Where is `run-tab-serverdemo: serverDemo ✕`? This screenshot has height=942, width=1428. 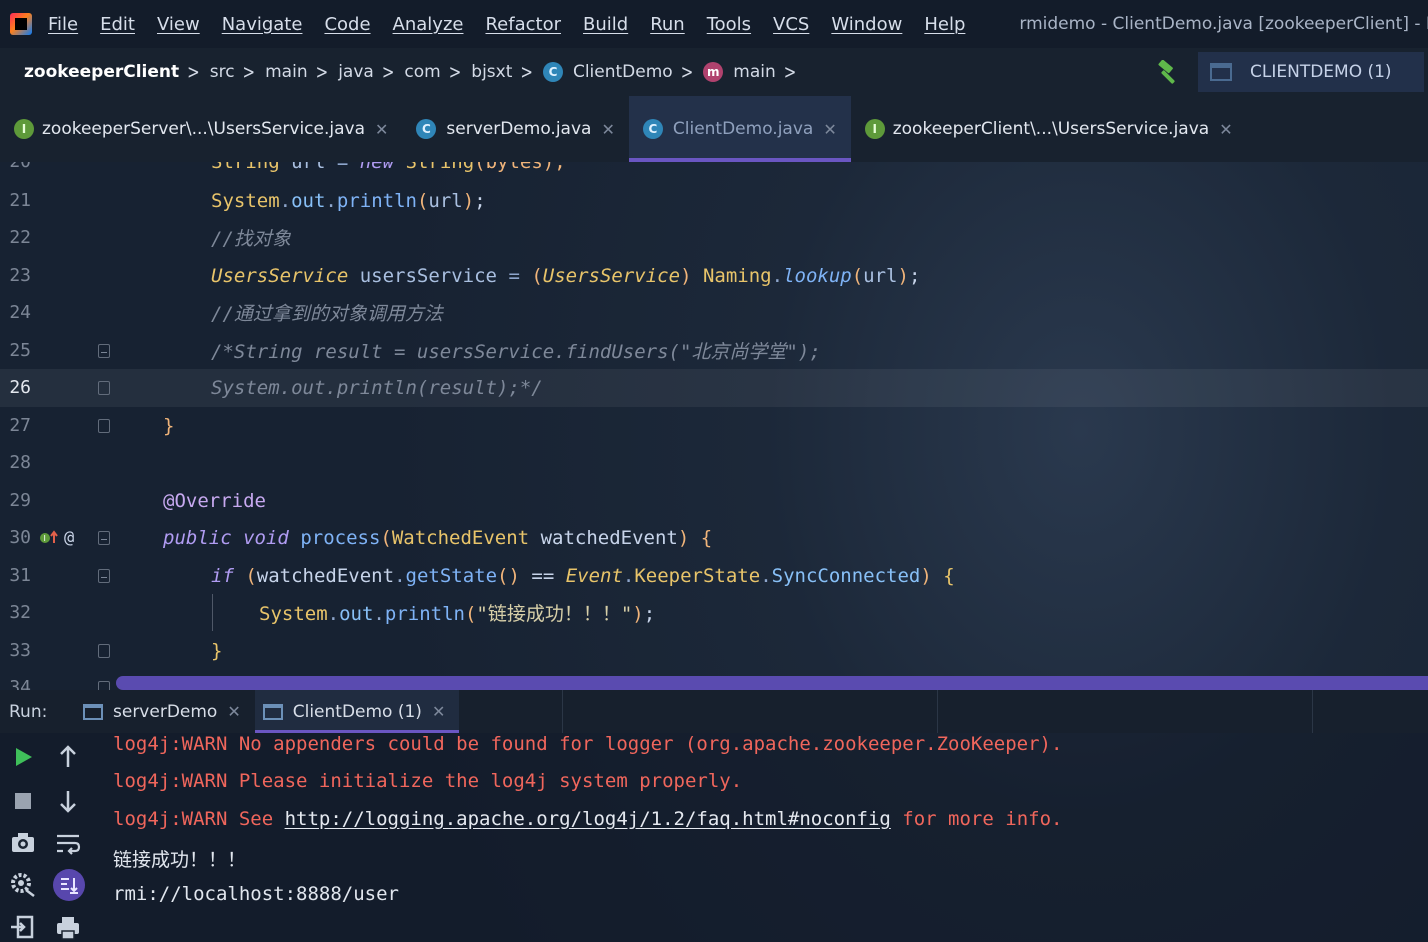
run-tab-serverdemo: serverDemo ✕ is located at coordinates (165, 711).